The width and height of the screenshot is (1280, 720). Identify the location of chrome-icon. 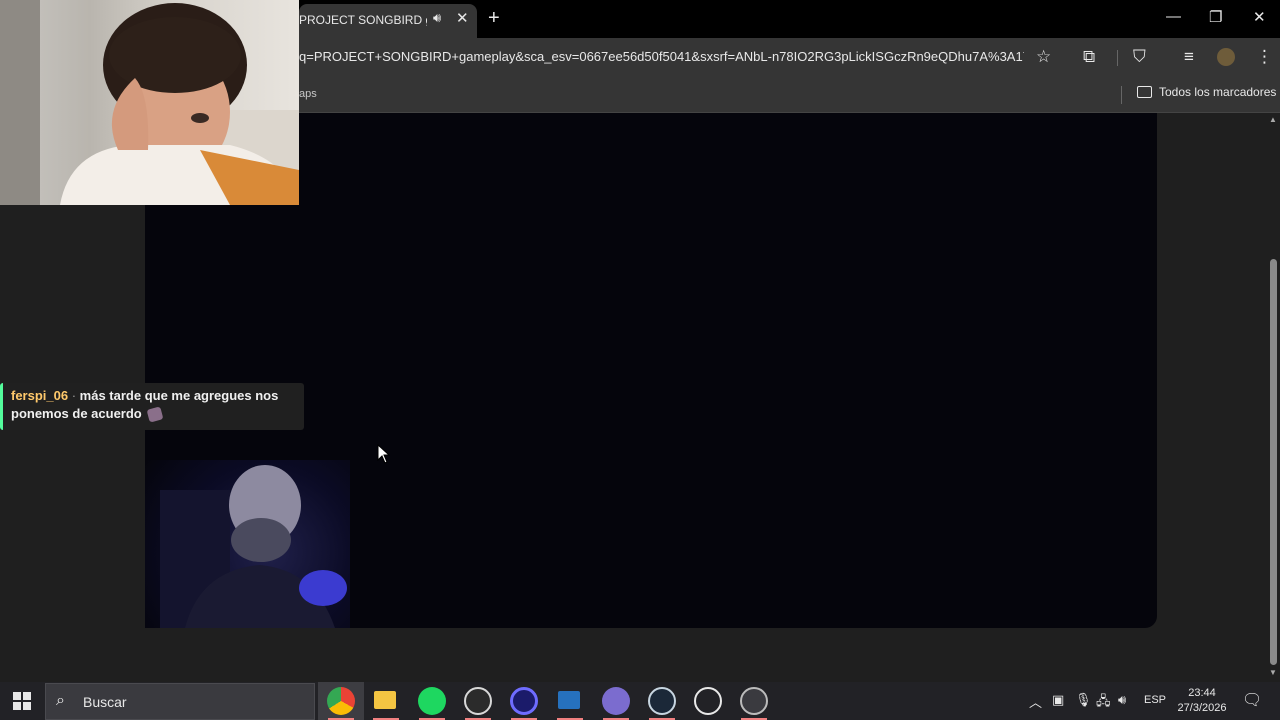
(341, 701).